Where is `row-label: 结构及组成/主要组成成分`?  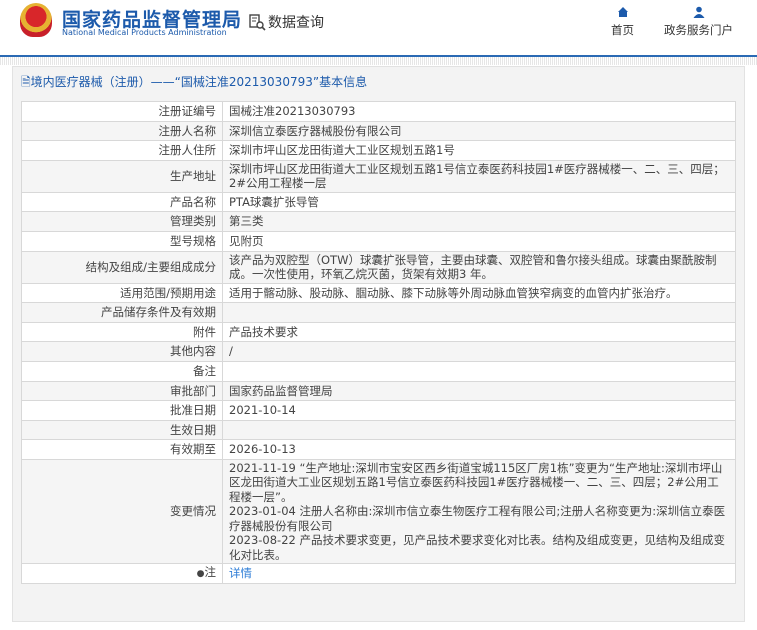 row-label: 结构及组成/主要组成成分 is located at coordinates (122, 267).